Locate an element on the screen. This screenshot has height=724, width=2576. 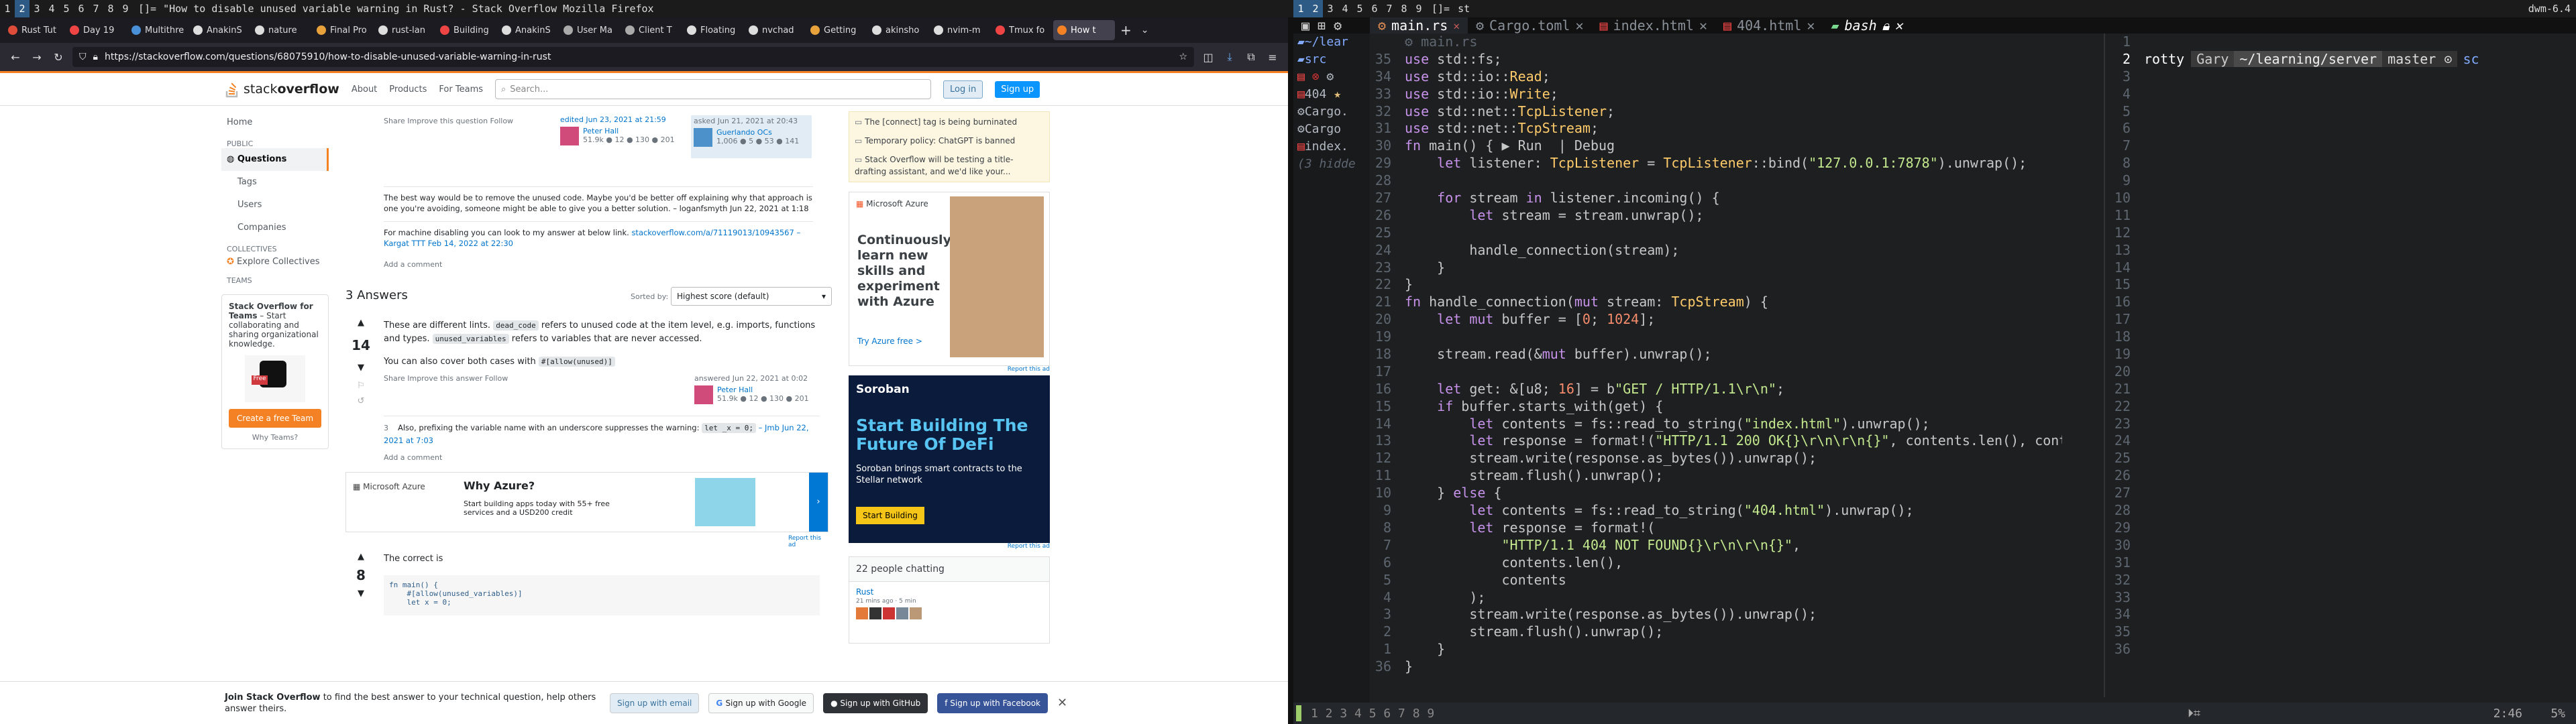
buffer-tab-active: ⚙ main.rs ✕ is located at coordinates (1419, 25).